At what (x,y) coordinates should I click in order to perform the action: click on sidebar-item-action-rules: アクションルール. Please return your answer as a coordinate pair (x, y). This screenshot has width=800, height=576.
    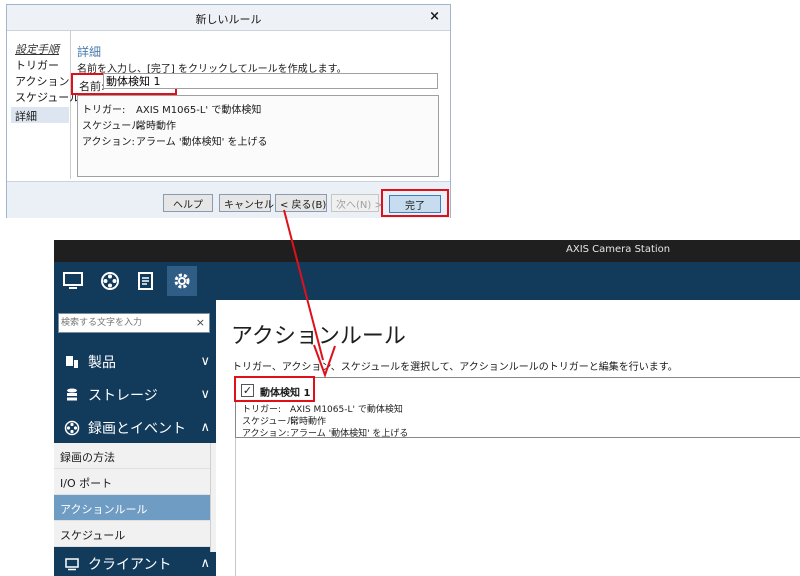
    Looking at the image, I should click on (135, 508).